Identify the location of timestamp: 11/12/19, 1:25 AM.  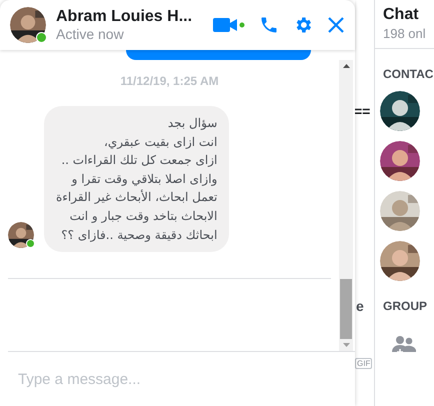
(169, 81).